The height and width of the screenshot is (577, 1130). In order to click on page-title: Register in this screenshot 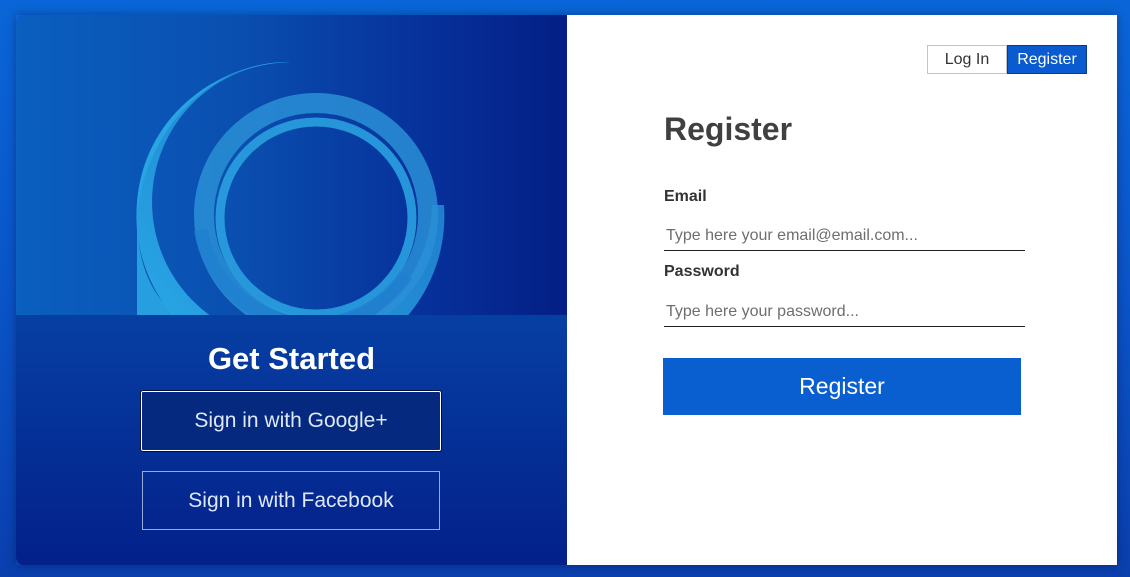, I will do `click(728, 129)`.